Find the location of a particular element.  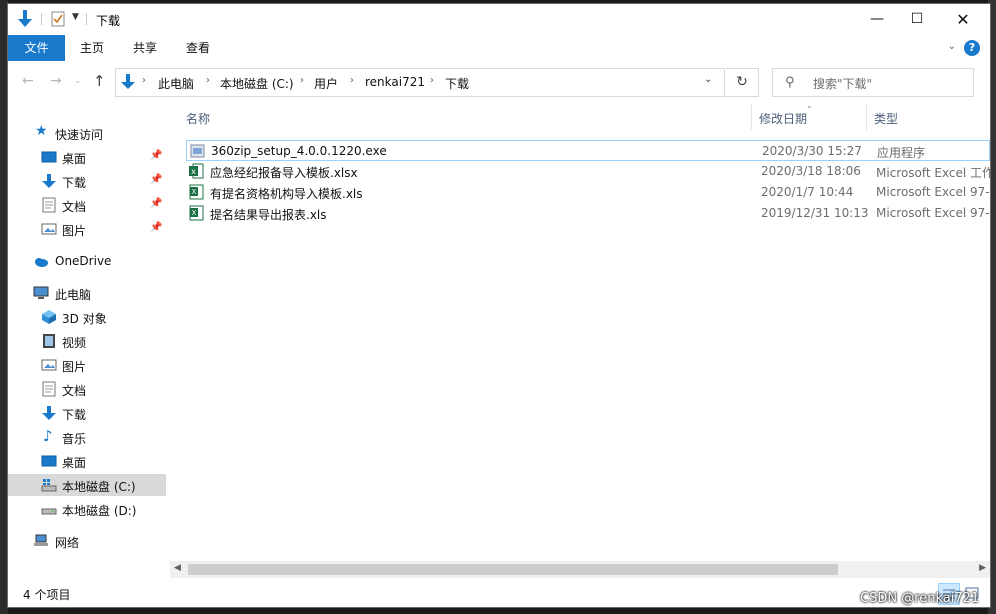

scrollbar-thumb is located at coordinates (513, 569).